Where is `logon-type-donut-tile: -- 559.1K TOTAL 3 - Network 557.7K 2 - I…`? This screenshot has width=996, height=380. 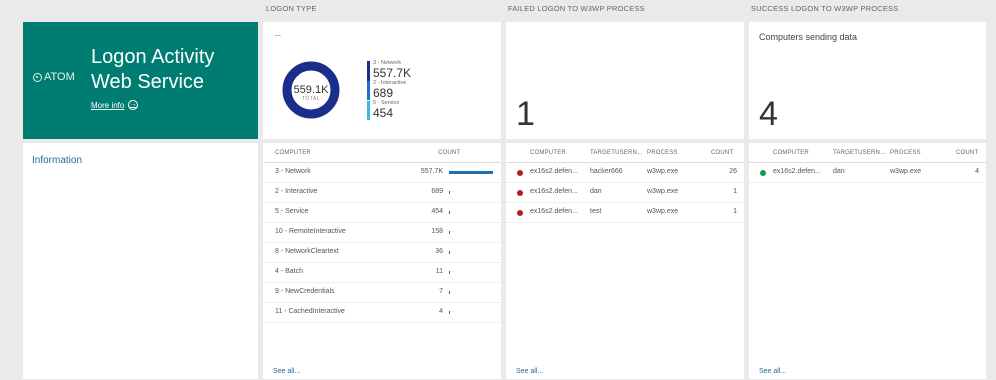 logon-type-donut-tile: -- 559.1K TOTAL 3 - Network 557.7K 2 - I… is located at coordinates (382, 80).